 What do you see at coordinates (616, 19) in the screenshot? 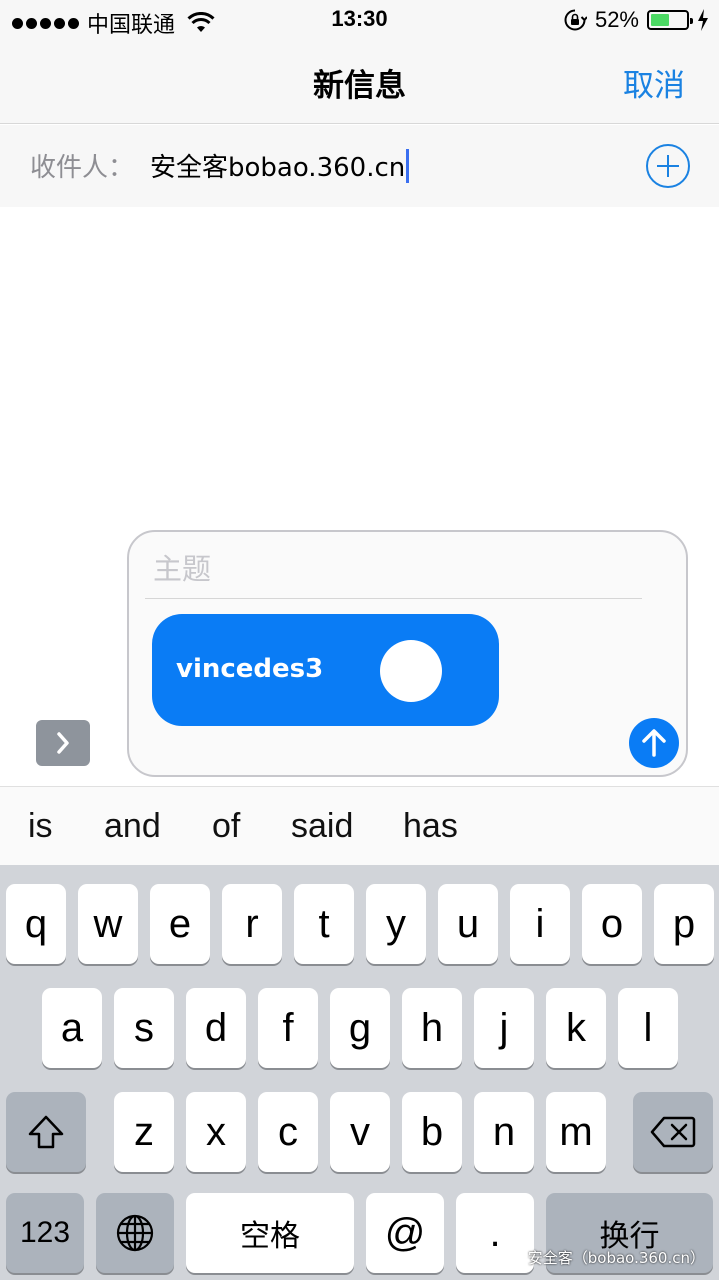
I see `battery-percent: 52%` at bounding box center [616, 19].